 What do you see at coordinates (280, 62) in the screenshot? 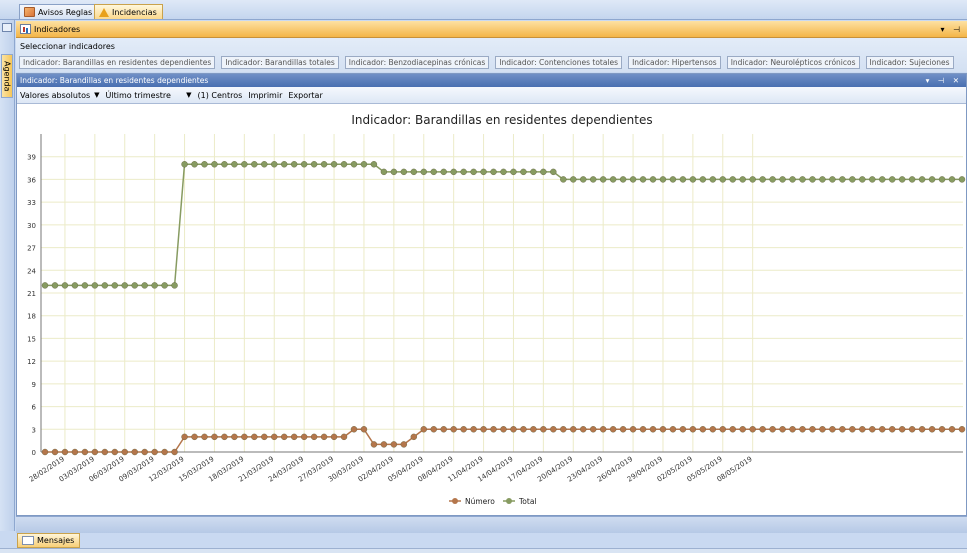
I see `indicator-chip: Indicador: Barandillas totales` at bounding box center [280, 62].